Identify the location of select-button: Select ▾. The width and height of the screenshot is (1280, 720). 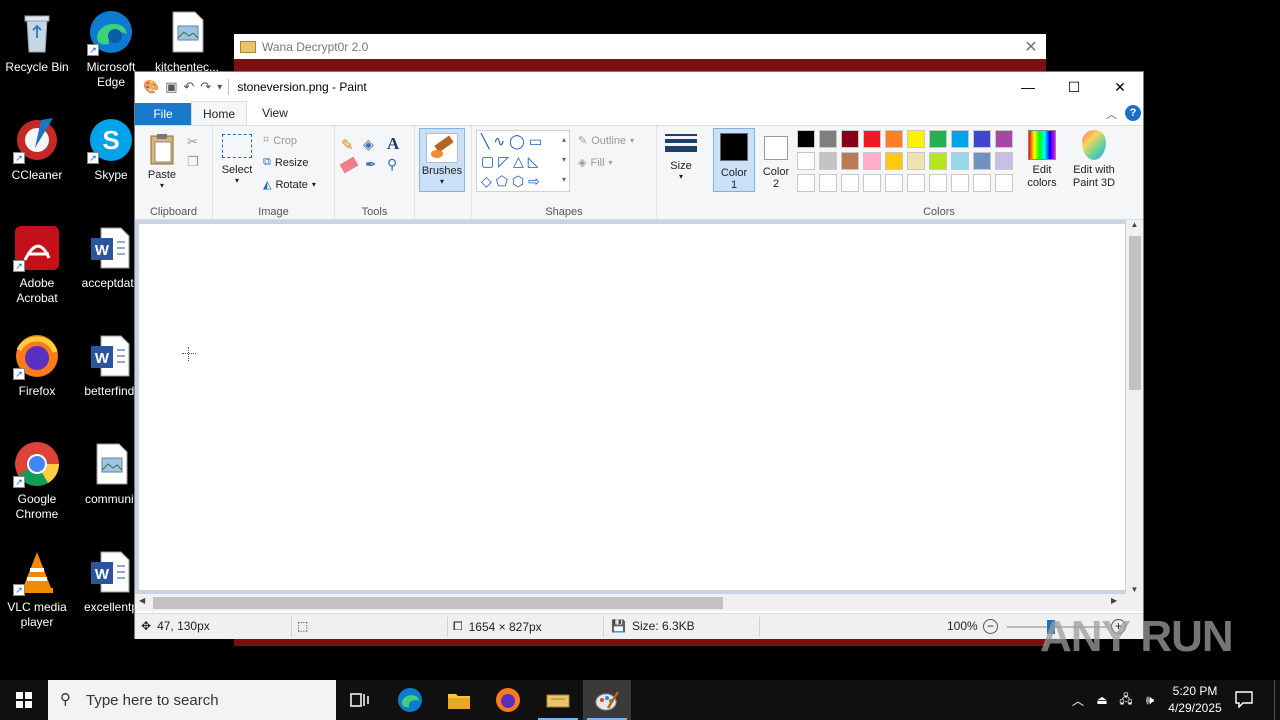
(237, 158).